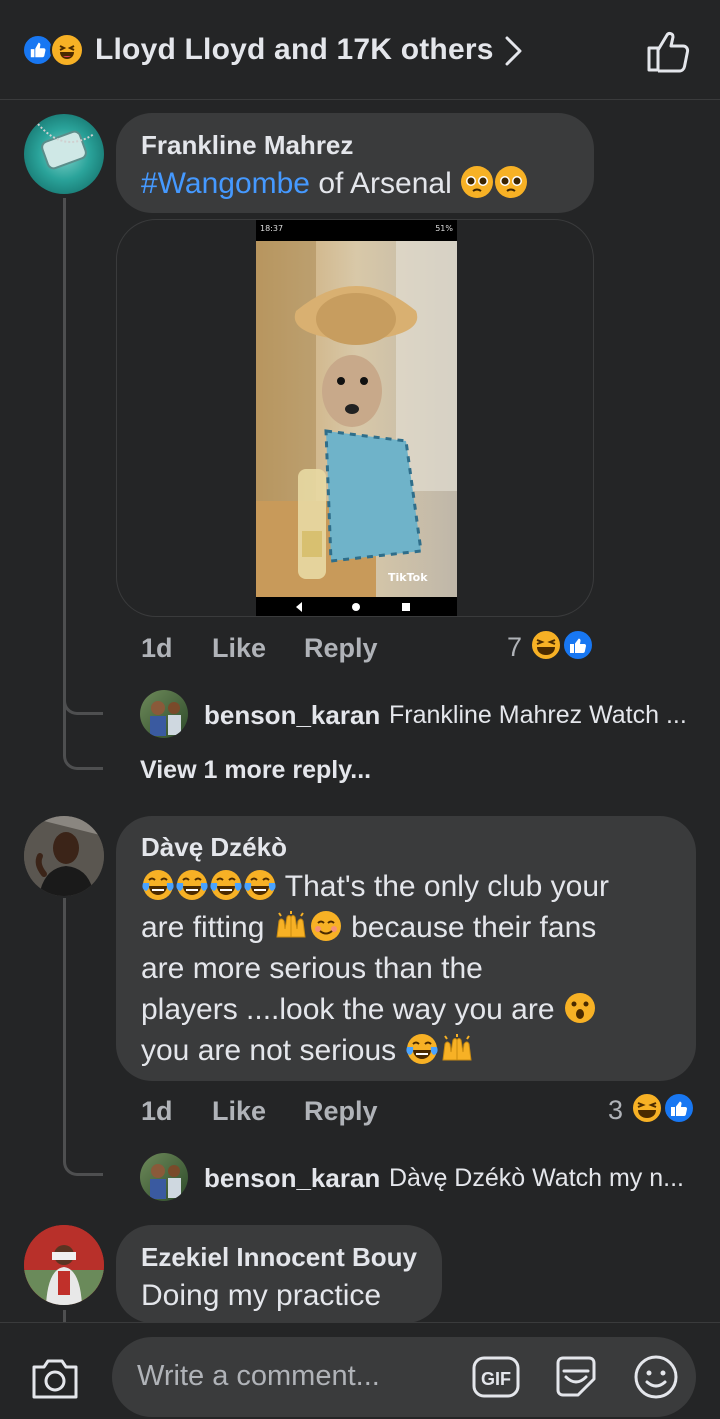 The height and width of the screenshot is (1419, 720). What do you see at coordinates (279, 1257) in the screenshot?
I see `comment-author: Ezekiel Innocent Bouy` at bounding box center [279, 1257].